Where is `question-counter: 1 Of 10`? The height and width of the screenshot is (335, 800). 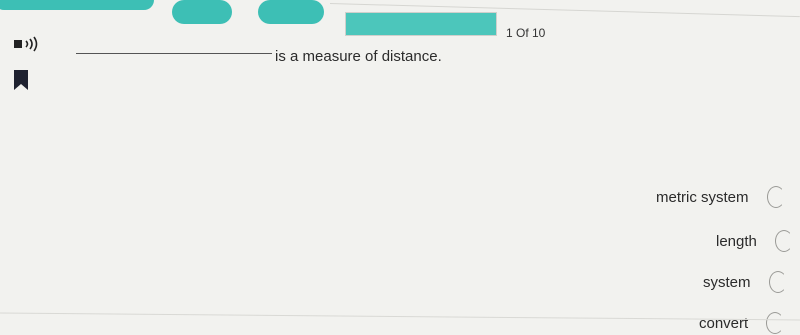 question-counter: 1 Of 10 is located at coordinates (526, 33).